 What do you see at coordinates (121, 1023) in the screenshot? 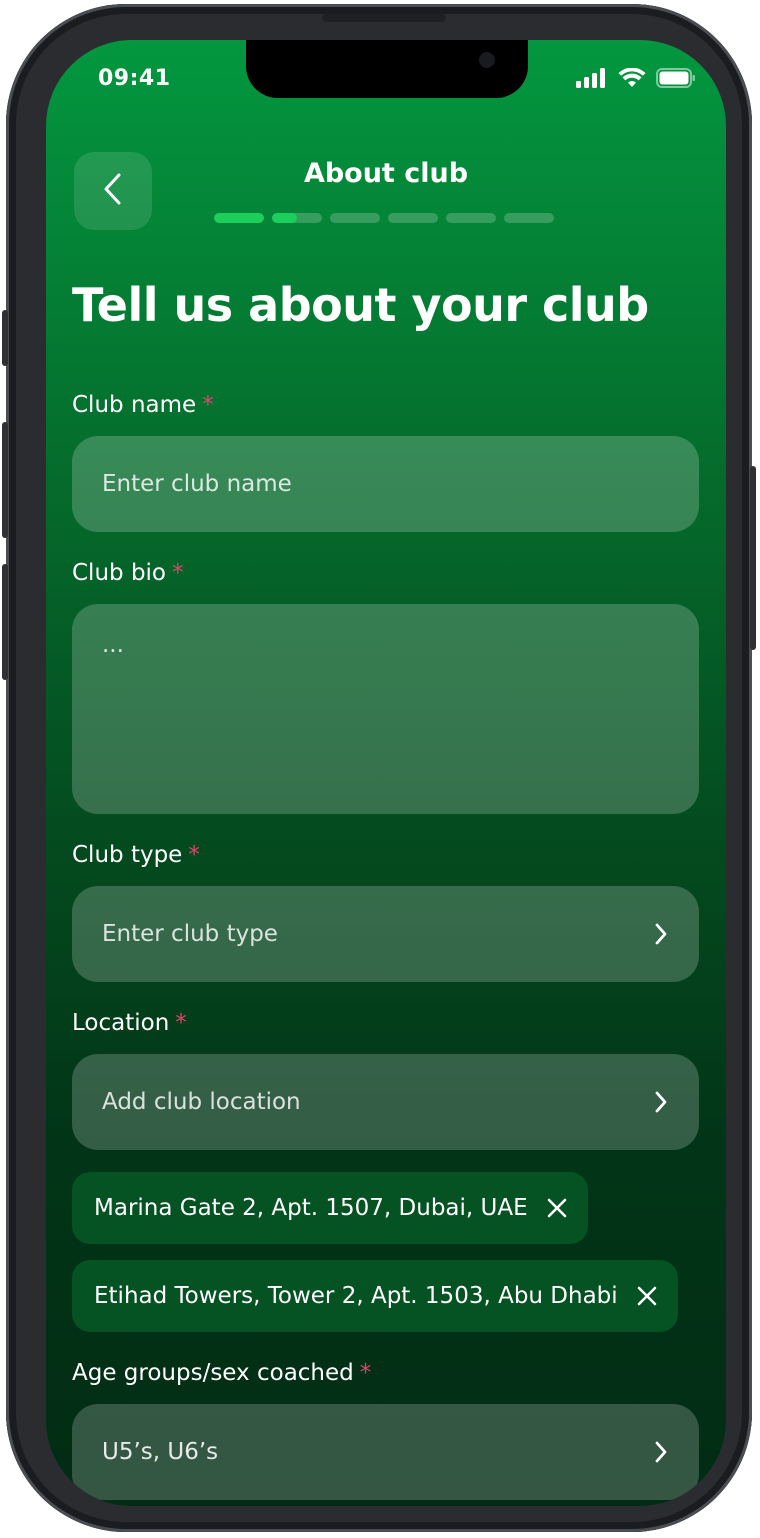
I see `location-label-text: Location` at bounding box center [121, 1023].